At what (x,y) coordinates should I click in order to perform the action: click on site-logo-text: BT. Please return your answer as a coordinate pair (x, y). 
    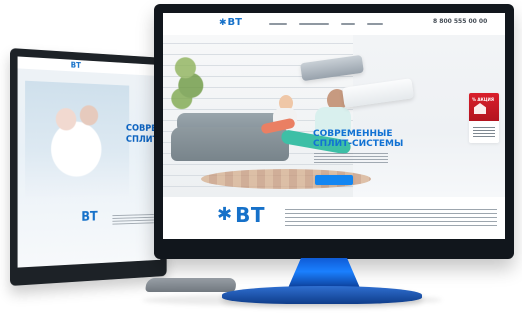
    Looking at the image, I should click on (234, 22).